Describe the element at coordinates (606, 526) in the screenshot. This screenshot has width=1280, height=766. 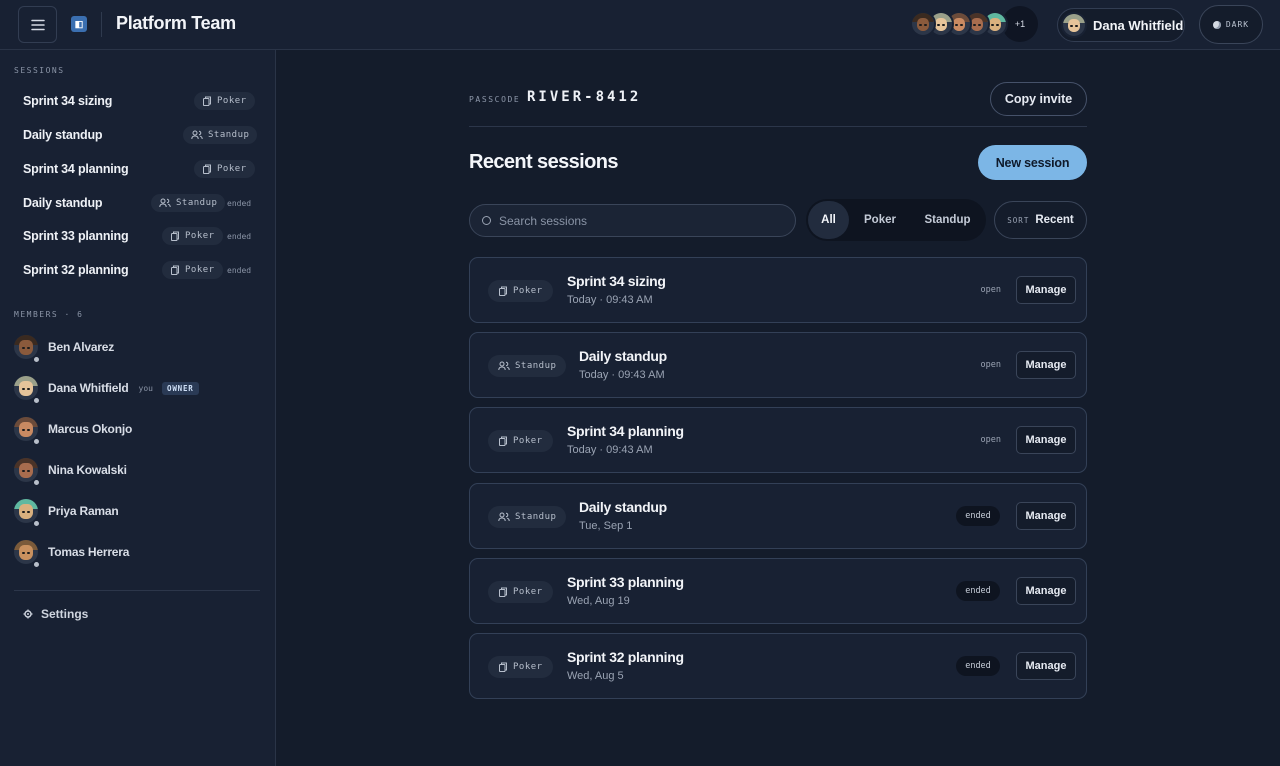
I see `session-date: Tue, Sep 1` at that location.